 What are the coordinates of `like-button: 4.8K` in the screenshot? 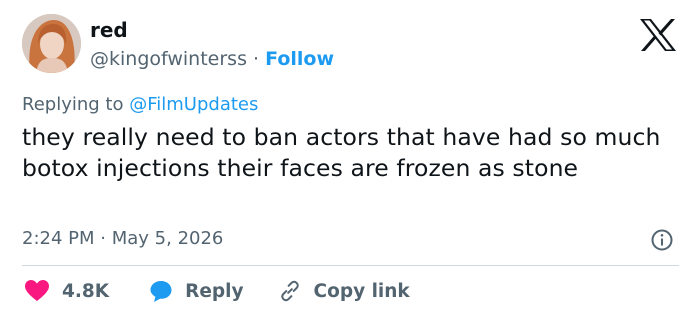 It's located at (66, 291).